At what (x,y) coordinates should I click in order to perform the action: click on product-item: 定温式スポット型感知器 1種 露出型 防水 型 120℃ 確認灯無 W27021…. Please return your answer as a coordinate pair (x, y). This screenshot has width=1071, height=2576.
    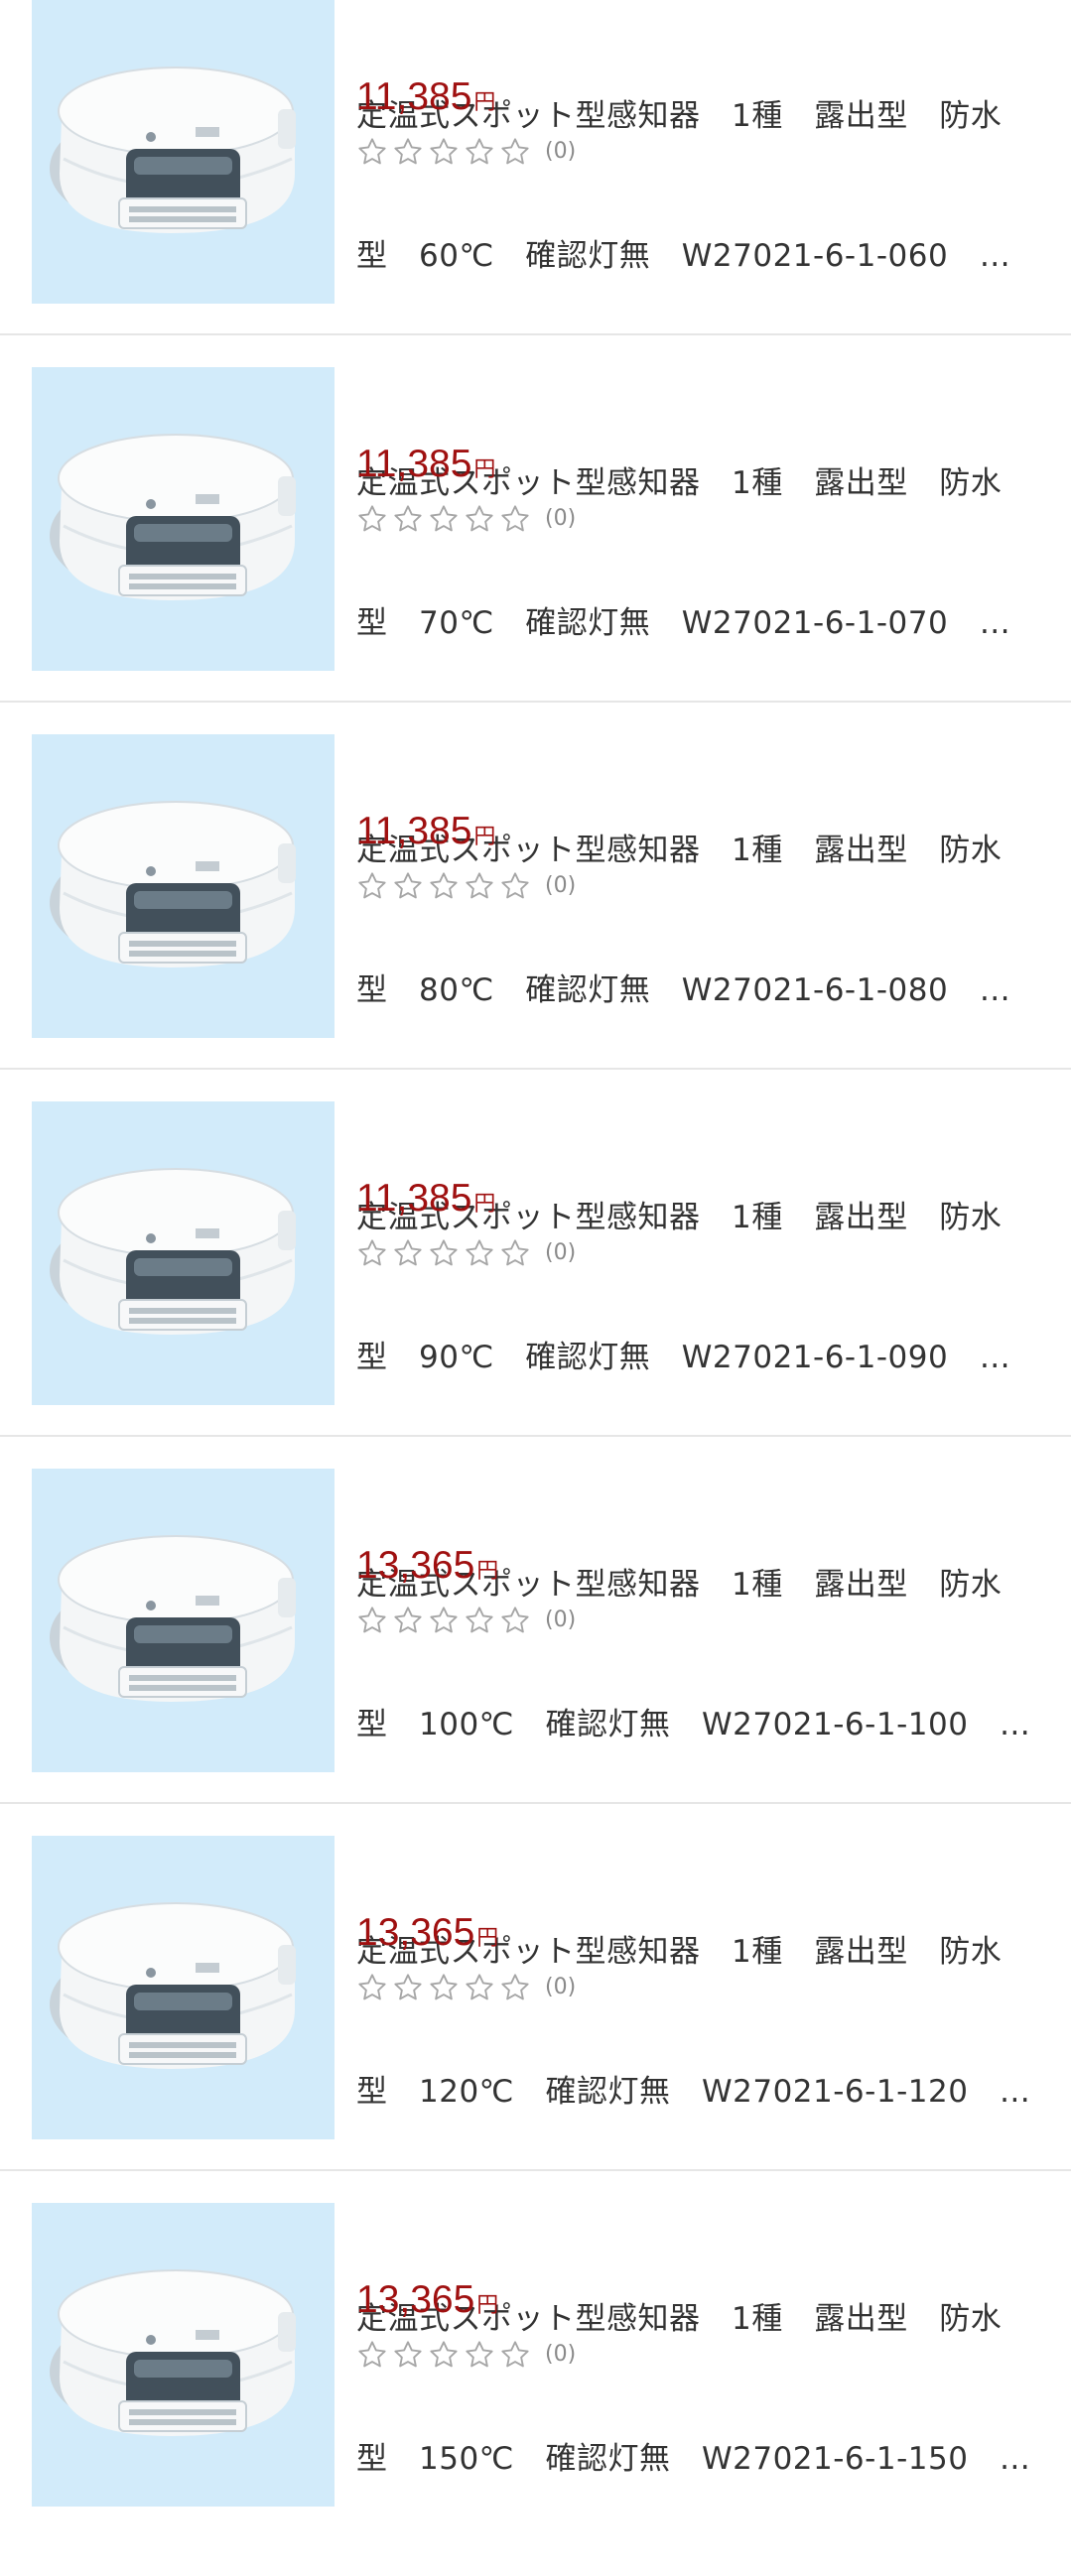
    Looking at the image, I should click on (535, 1988).